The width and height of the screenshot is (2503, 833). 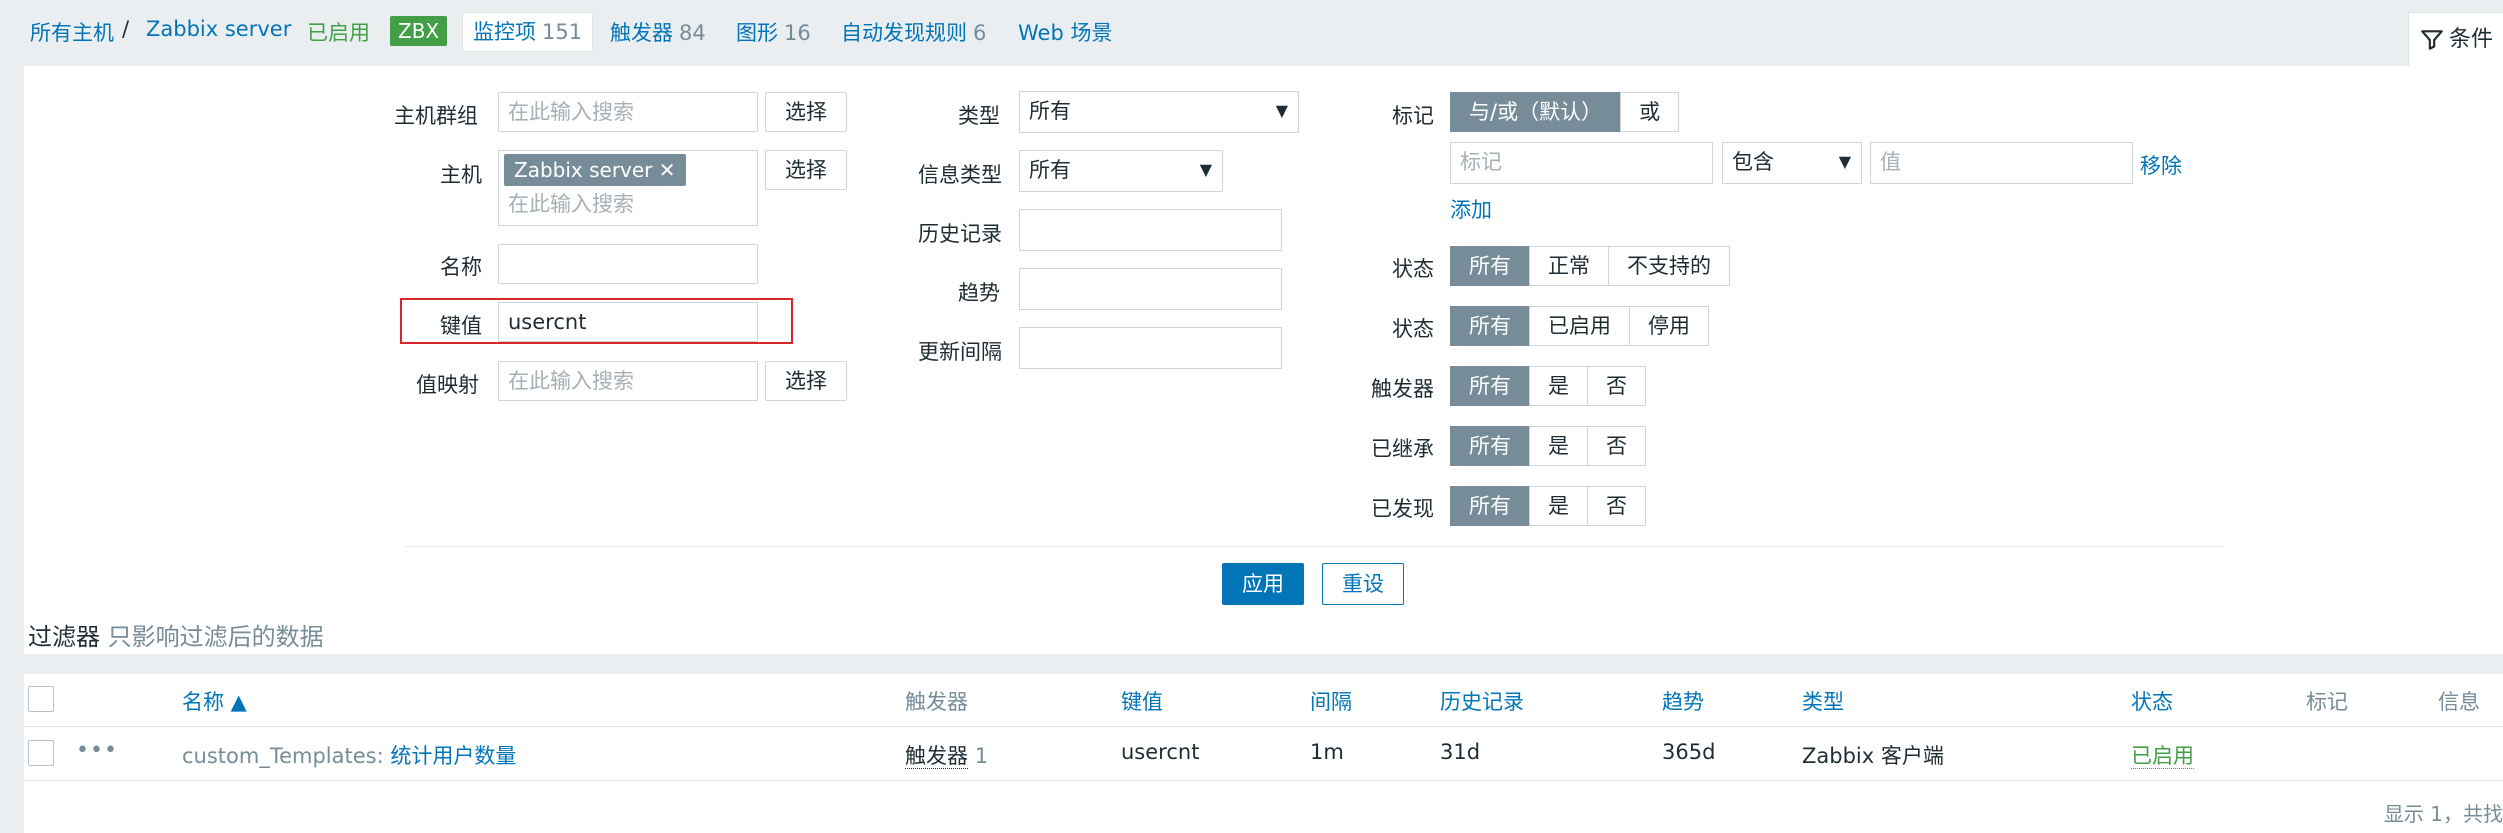 I want to click on tag-name-input: 标记, so click(x=1581, y=163).